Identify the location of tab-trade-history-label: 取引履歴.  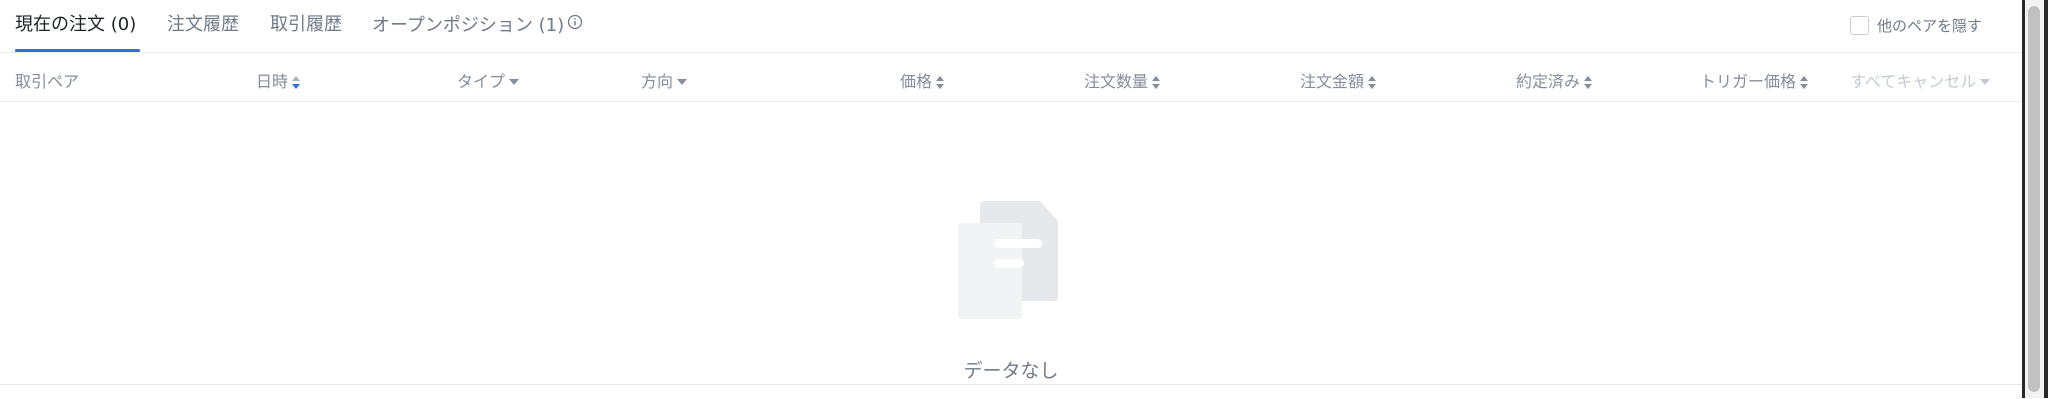
(306, 24).